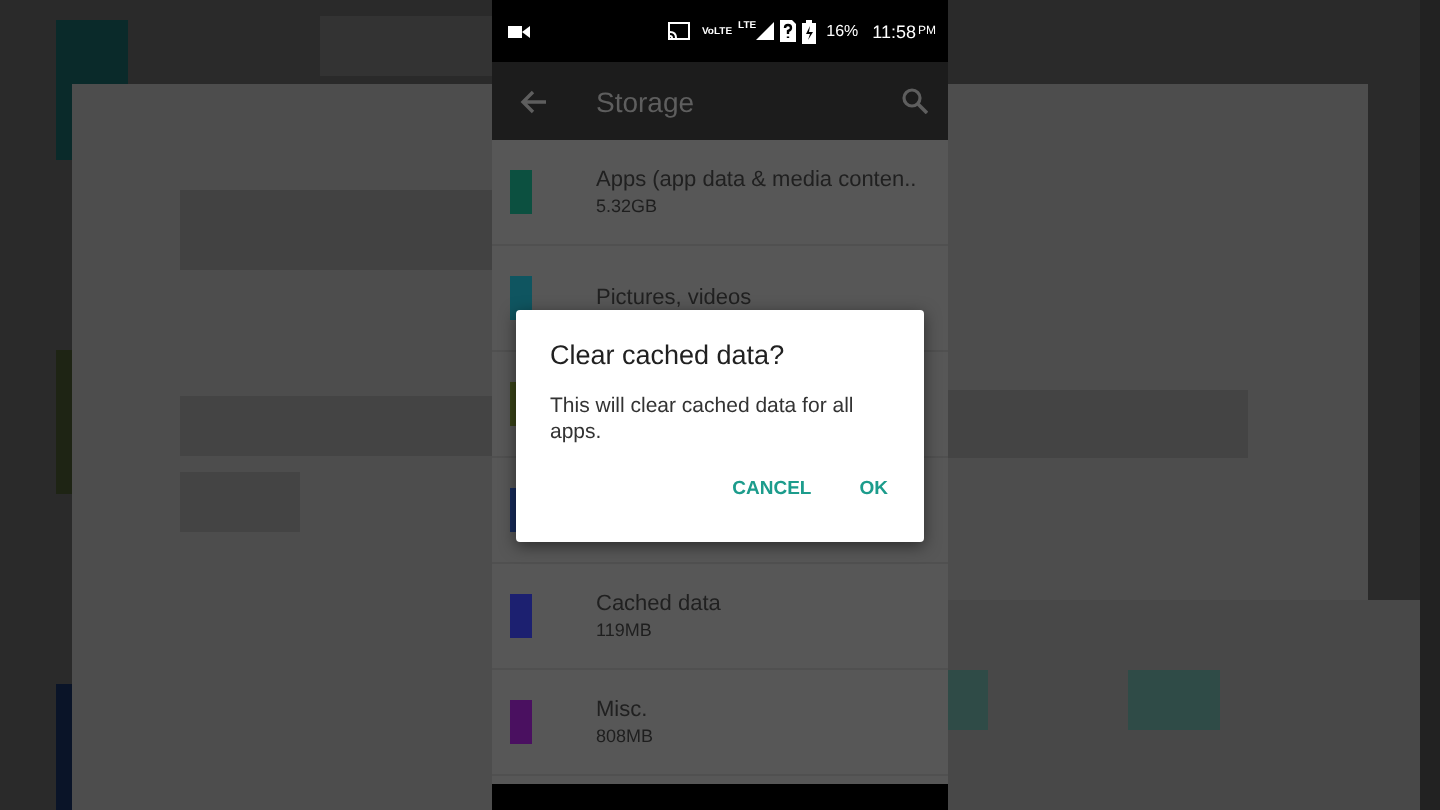 The height and width of the screenshot is (810, 1440). What do you see at coordinates (519, 31) in the screenshot?
I see `video-camera-icon` at bounding box center [519, 31].